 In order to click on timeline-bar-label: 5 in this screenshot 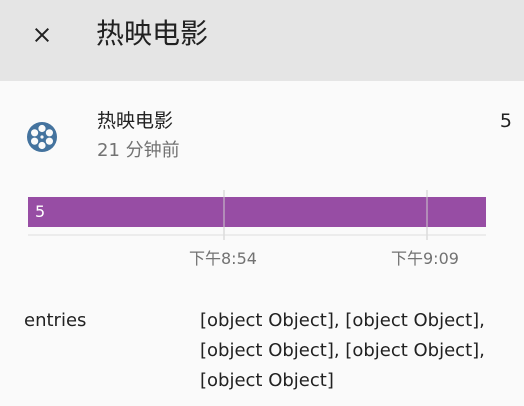, I will do `click(40, 211)`.